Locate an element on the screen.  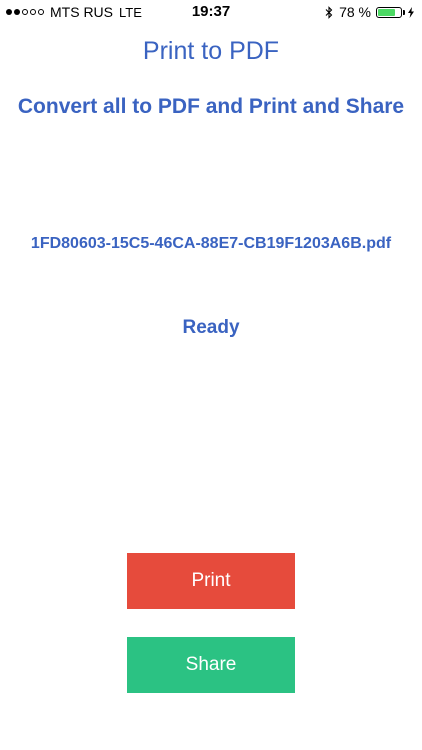
status-label: Ready is located at coordinates (211, 327).